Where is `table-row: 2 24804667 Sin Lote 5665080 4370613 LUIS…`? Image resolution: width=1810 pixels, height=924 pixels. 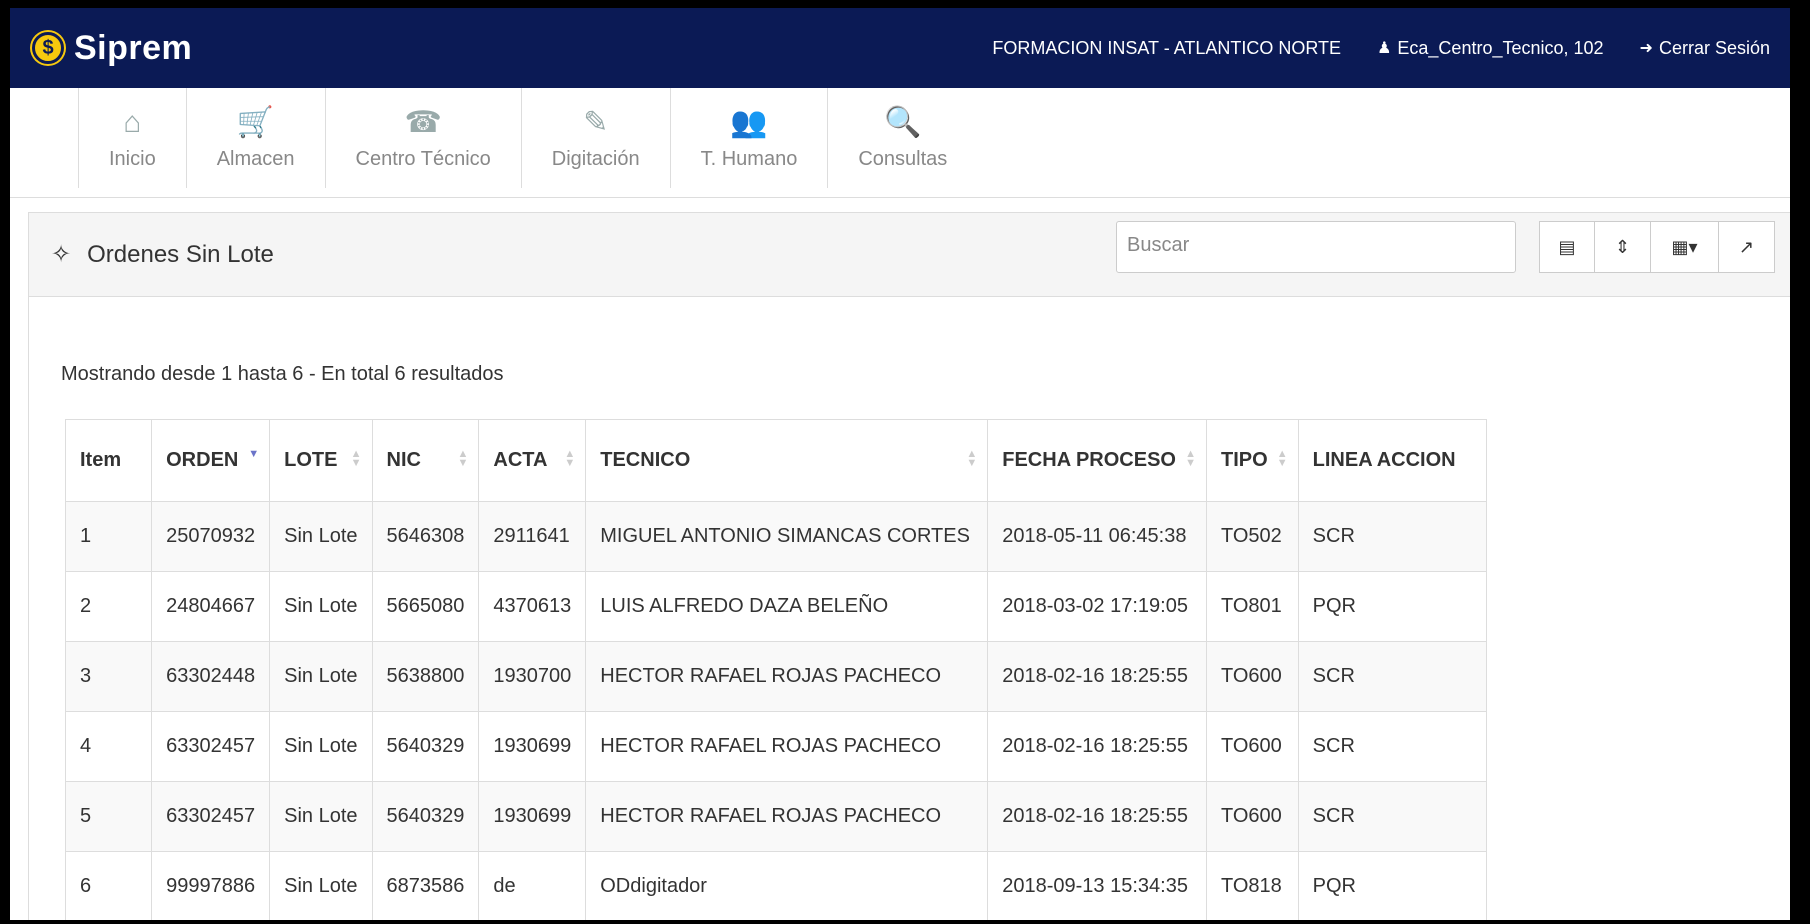
table-row: 2 24804667 Sin Lote 5665080 4370613 LUIS… is located at coordinates (775, 606).